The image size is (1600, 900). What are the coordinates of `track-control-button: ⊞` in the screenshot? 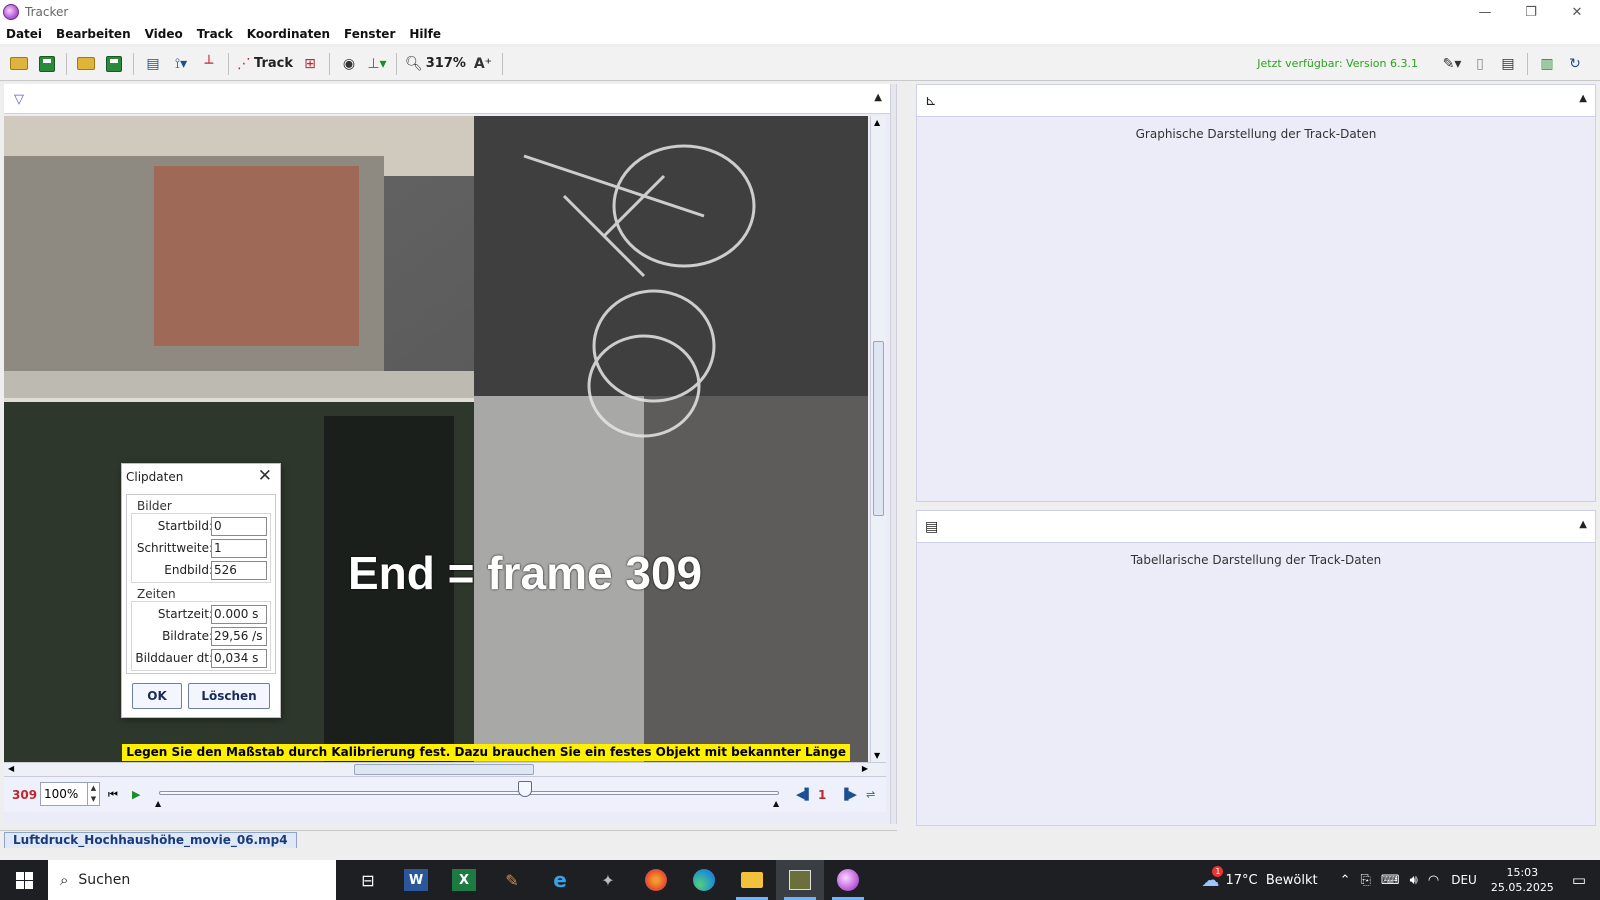 It's located at (310, 64).